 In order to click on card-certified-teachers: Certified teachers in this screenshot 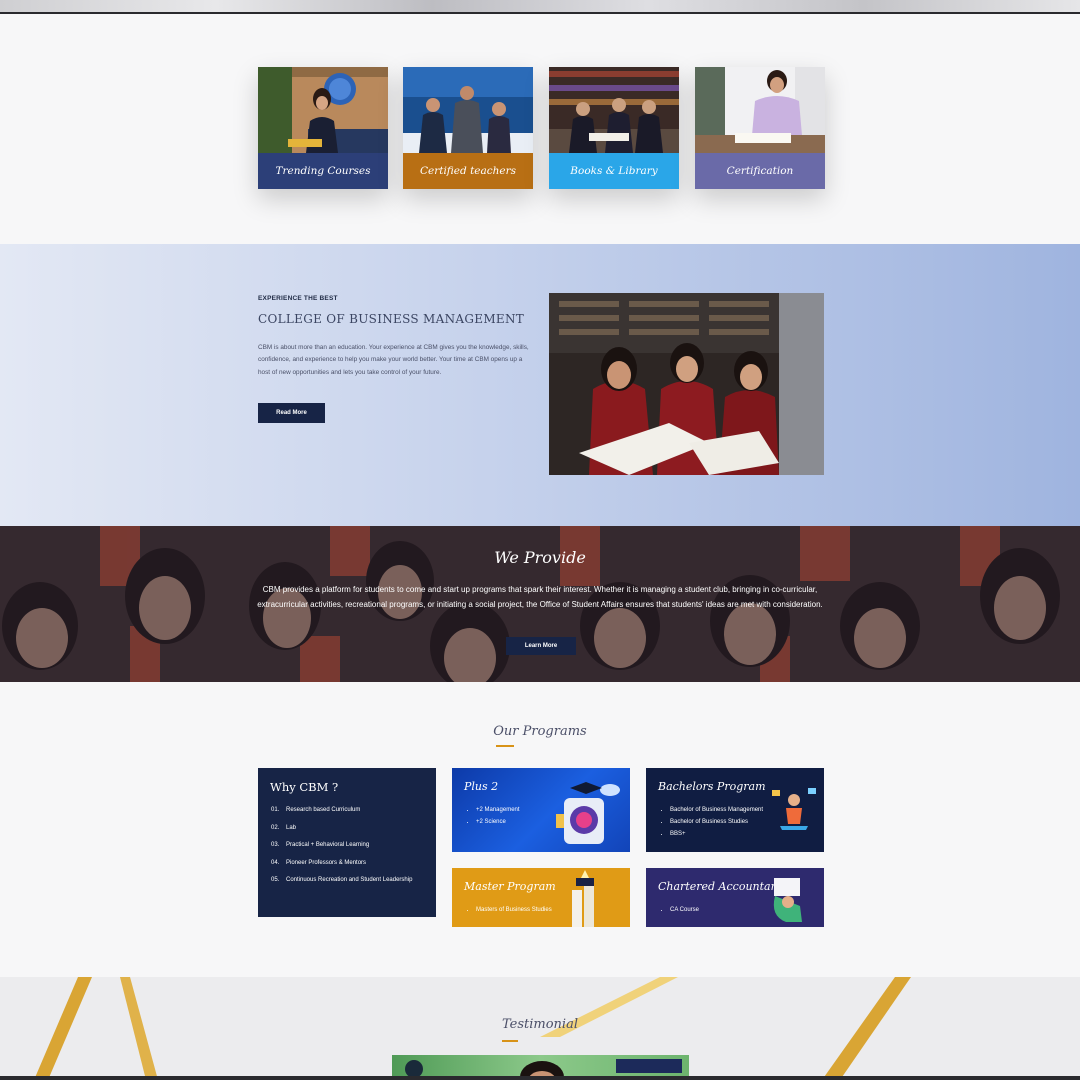, I will do `click(468, 128)`.